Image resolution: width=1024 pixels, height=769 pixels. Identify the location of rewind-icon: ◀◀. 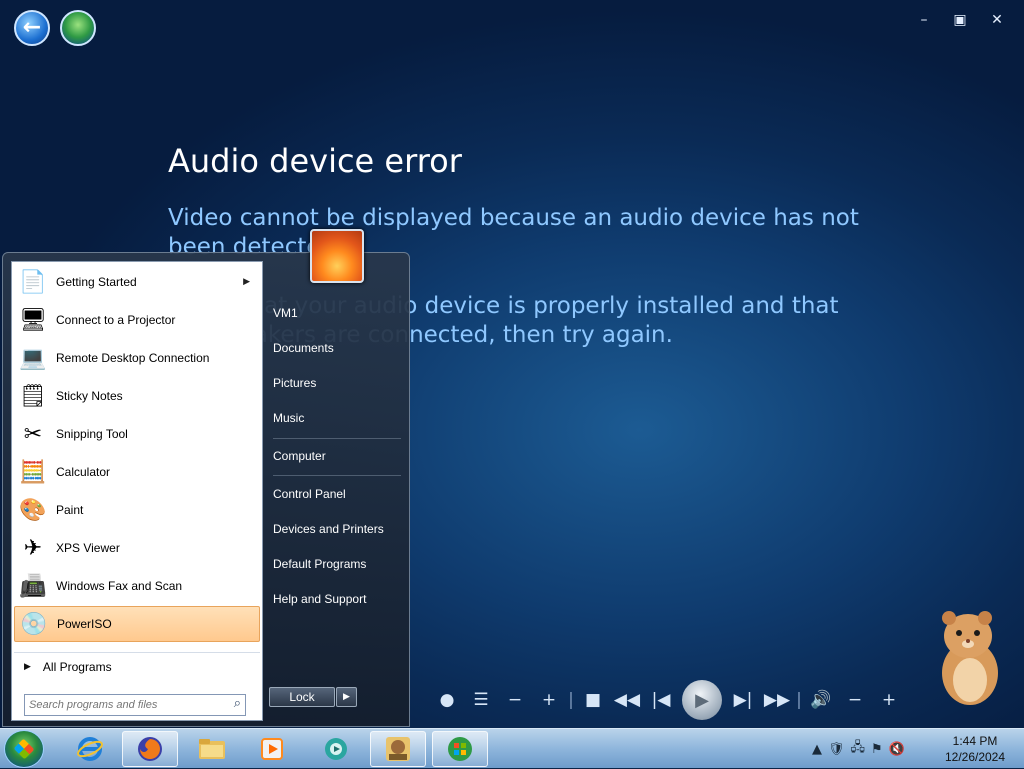
(627, 700).